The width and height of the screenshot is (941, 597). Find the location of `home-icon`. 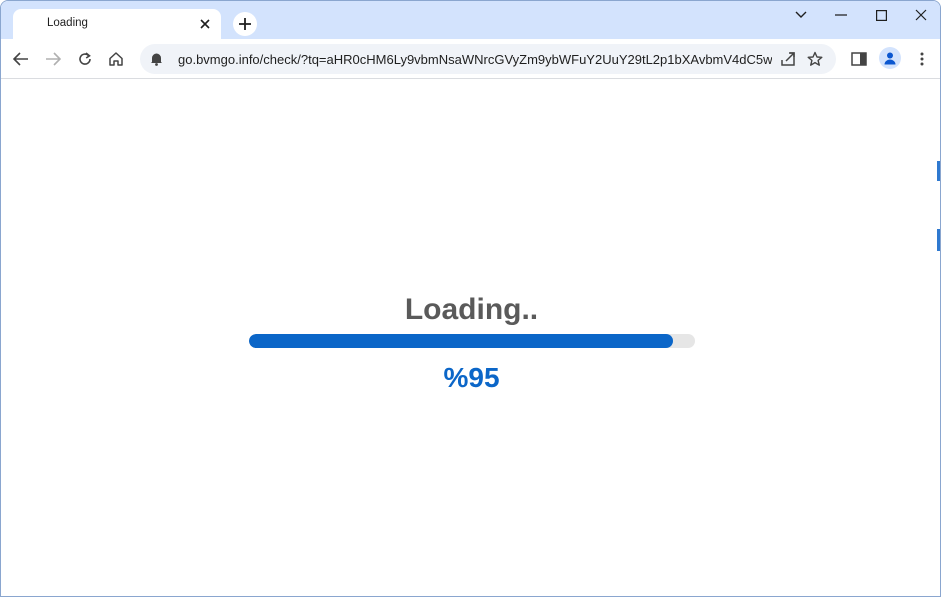

home-icon is located at coordinates (116, 59).